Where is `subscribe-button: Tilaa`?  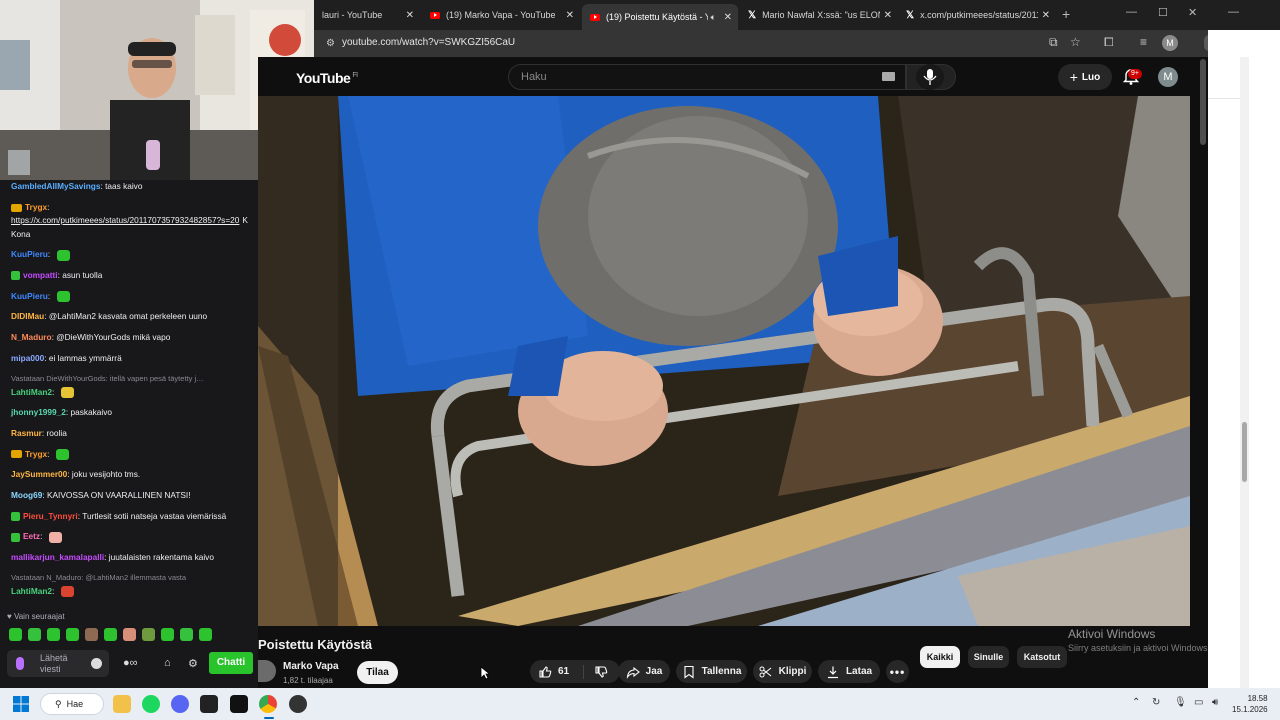
subscribe-button: Tilaa is located at coordinates (377, 672).